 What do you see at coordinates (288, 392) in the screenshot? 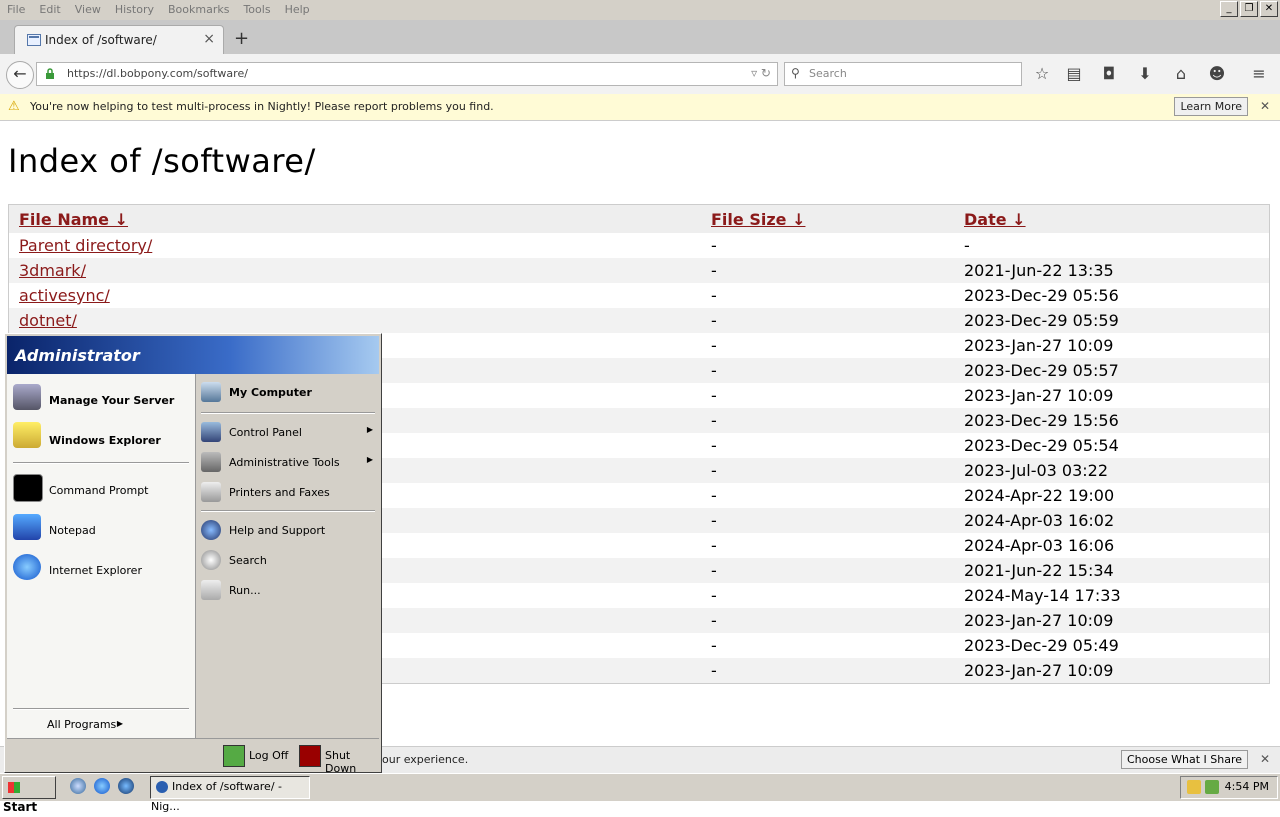
I see `my-computer-item: My Computer` at bounding box center [288, 392].